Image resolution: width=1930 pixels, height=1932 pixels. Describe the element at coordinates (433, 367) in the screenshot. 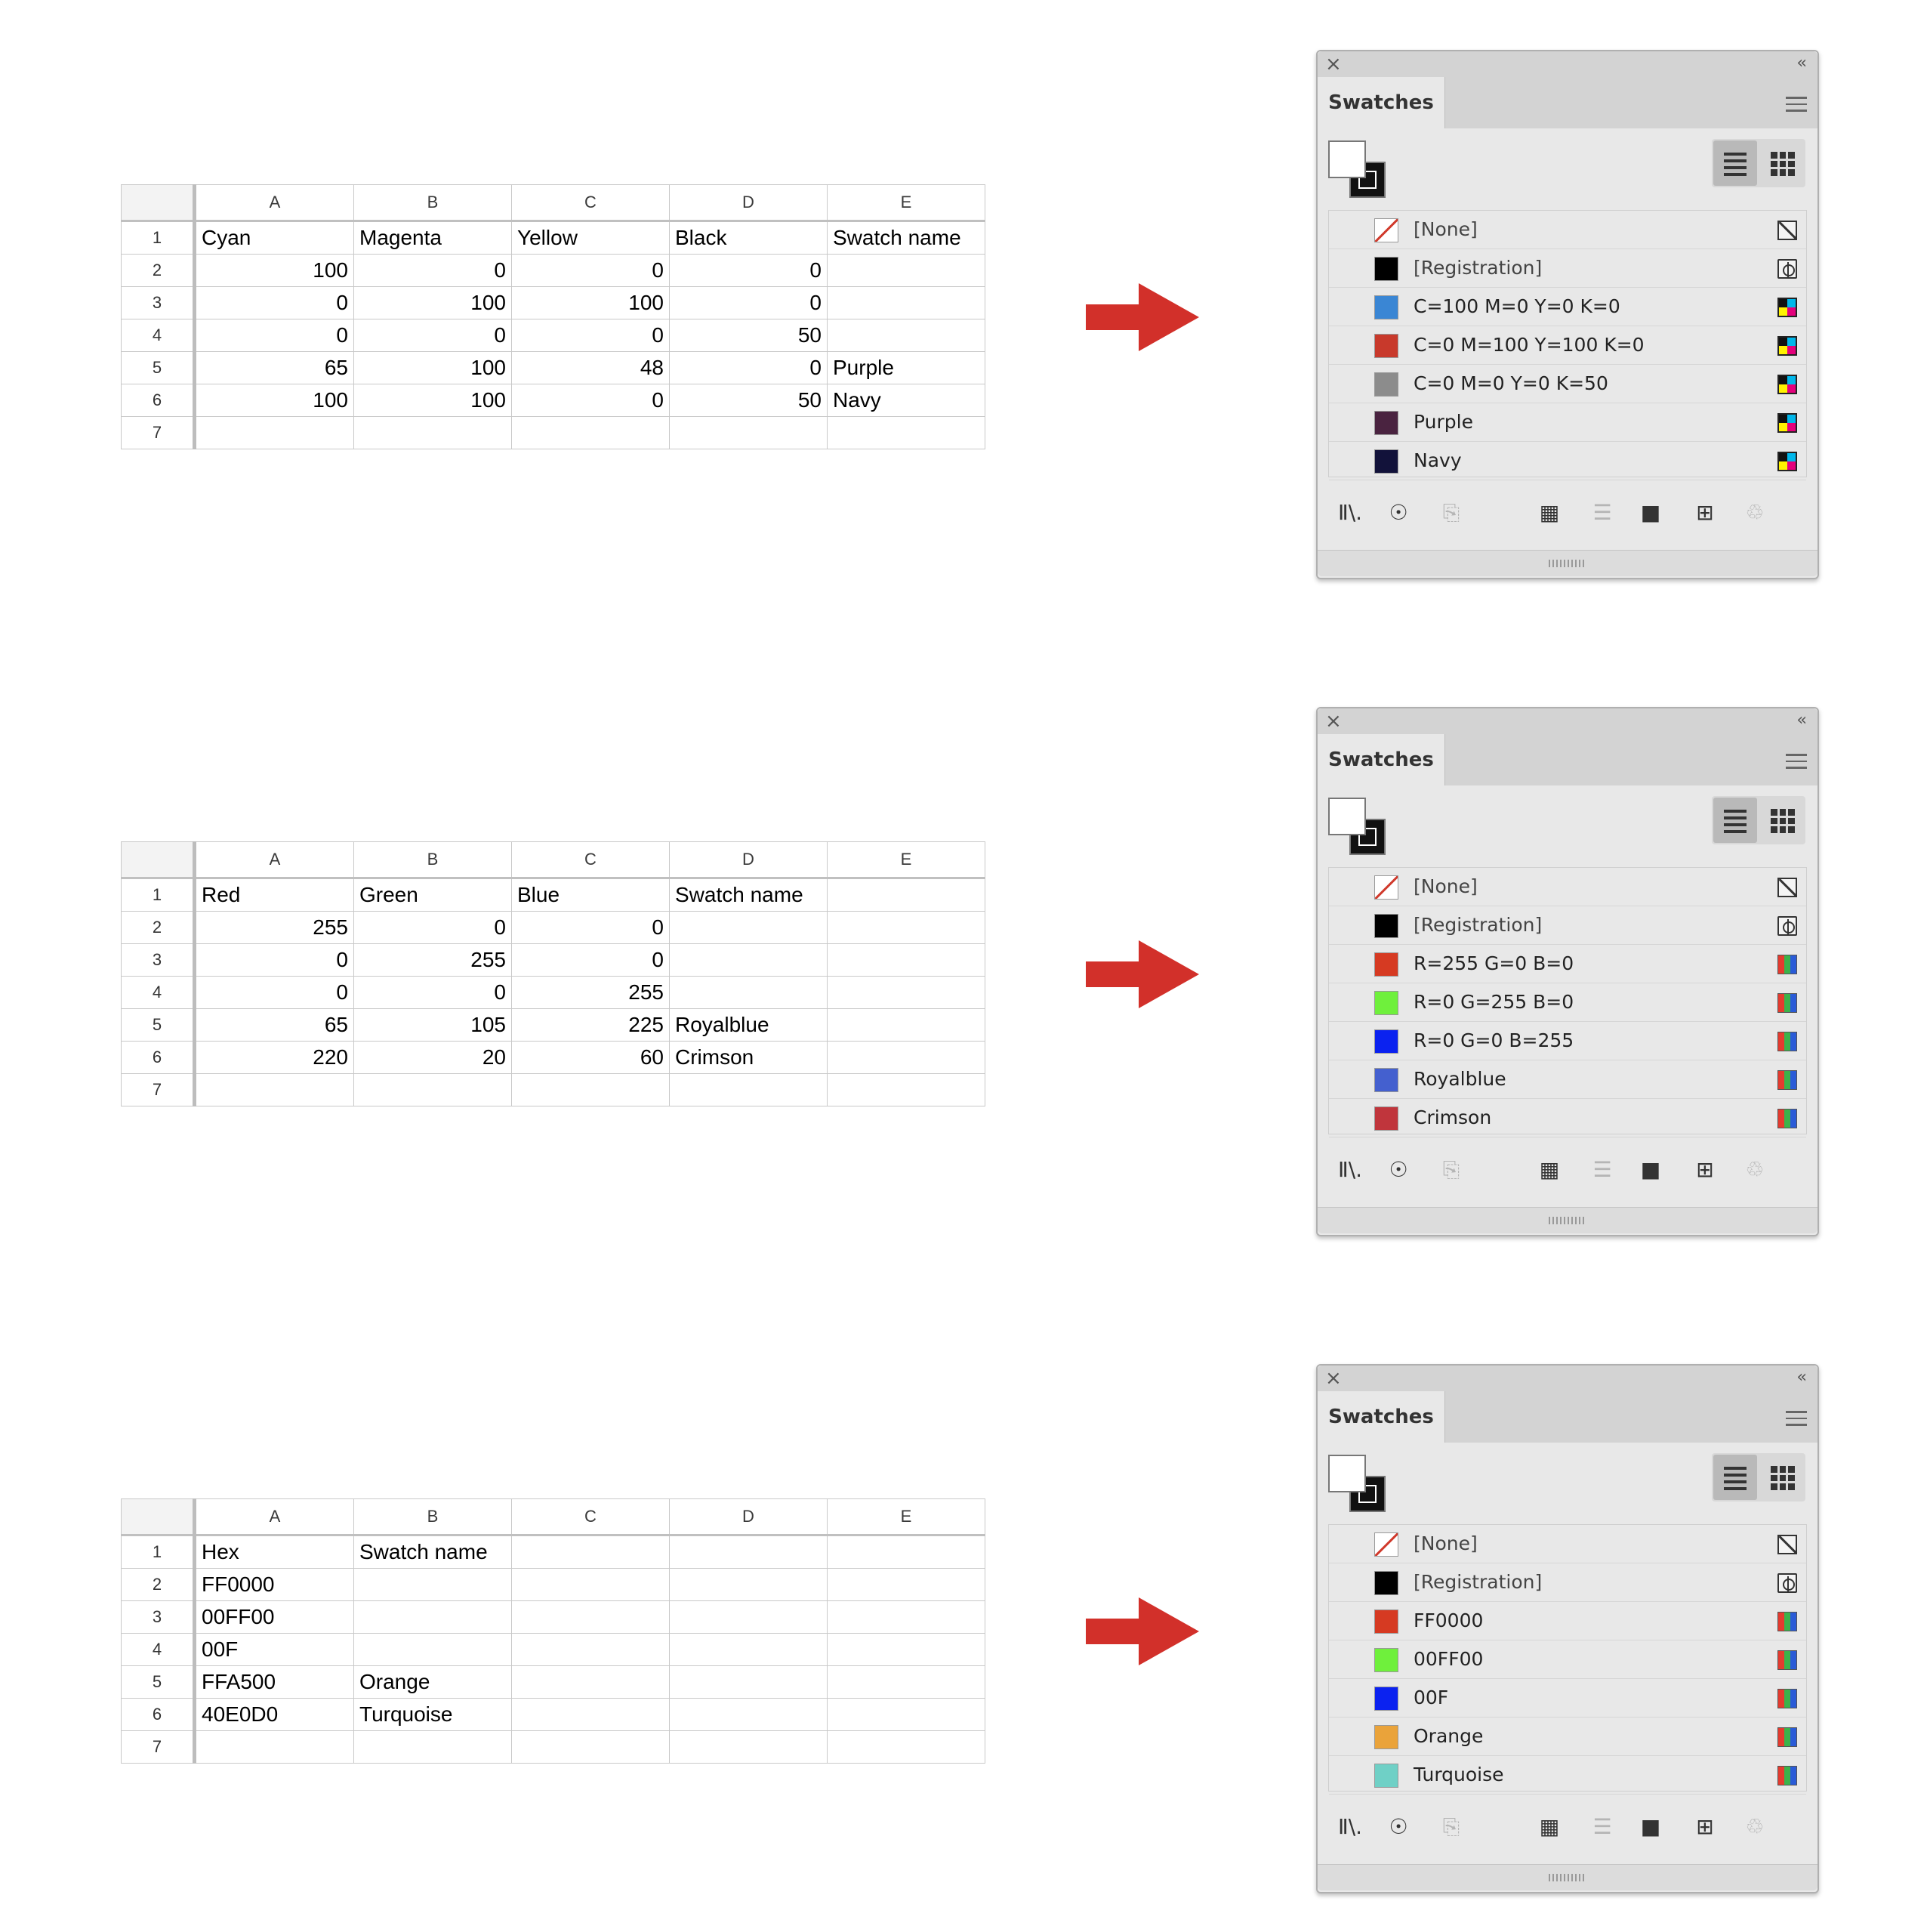

I see `cell-b5: 100` at that location.